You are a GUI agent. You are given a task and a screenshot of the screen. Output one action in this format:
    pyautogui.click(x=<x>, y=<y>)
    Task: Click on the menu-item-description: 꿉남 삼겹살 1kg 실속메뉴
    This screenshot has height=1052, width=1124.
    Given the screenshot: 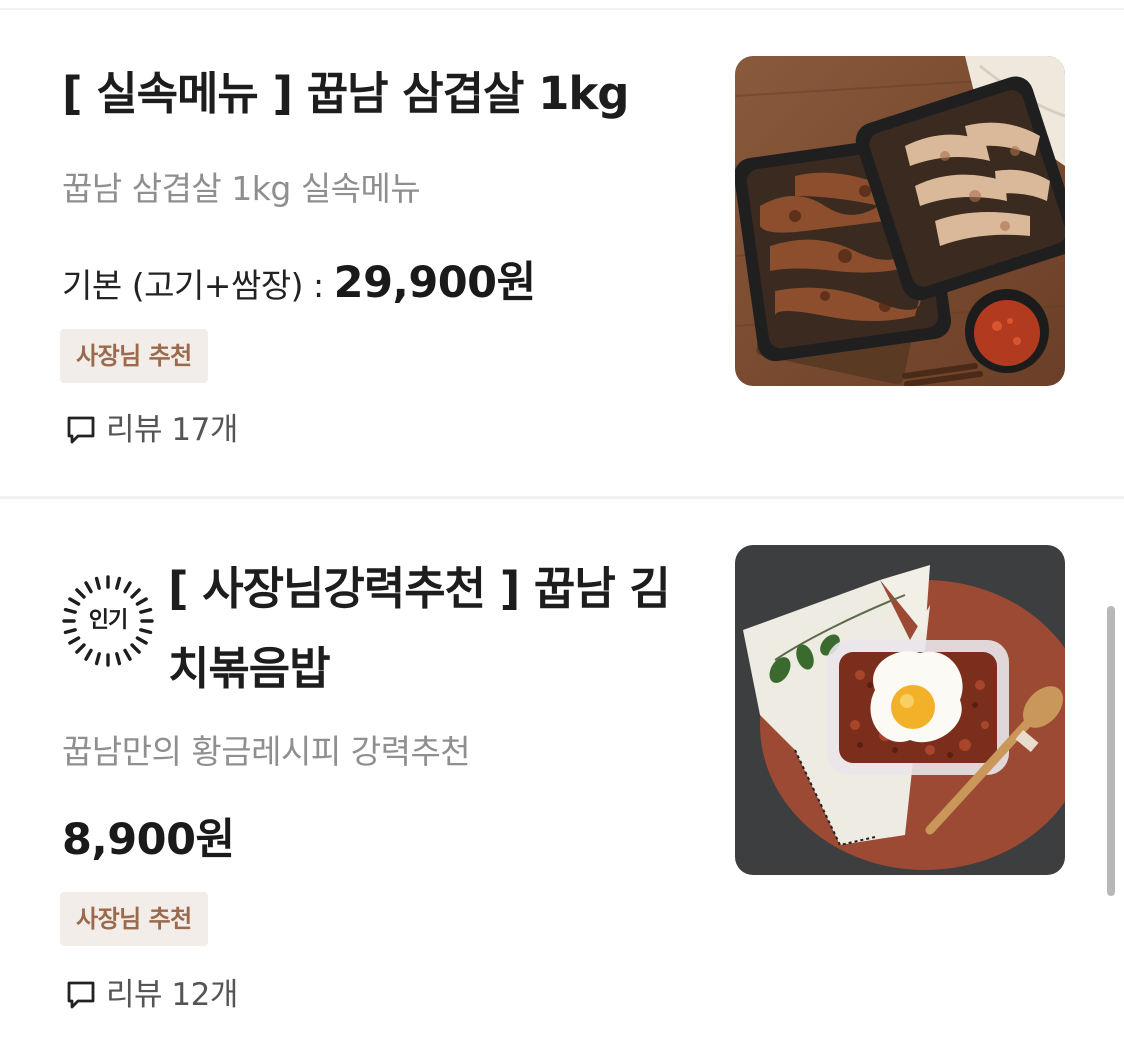 What is the action you would take?
    pyautogui.click(x=241, y=188)
    